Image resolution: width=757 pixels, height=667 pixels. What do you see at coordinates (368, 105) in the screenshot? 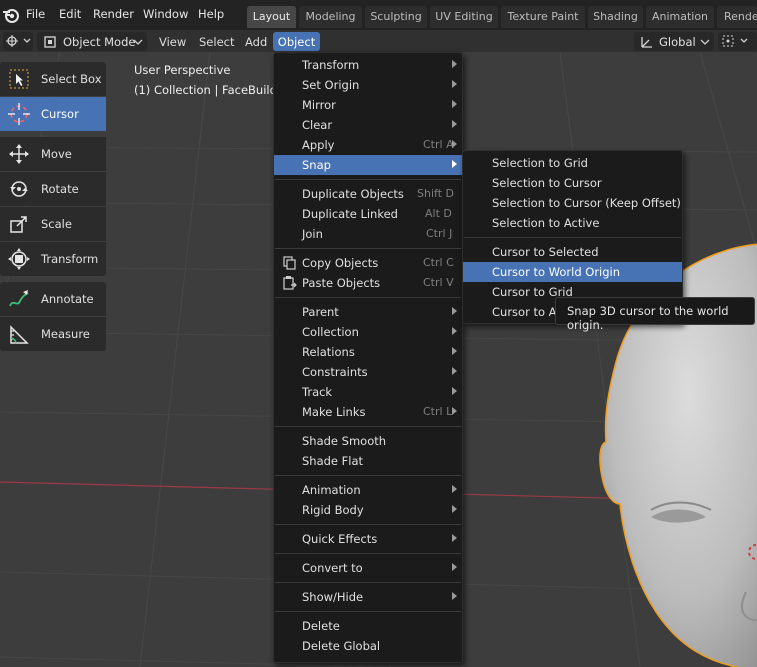
I see `menu-item-mirror: Mirror` at bounding box center [368, 105].